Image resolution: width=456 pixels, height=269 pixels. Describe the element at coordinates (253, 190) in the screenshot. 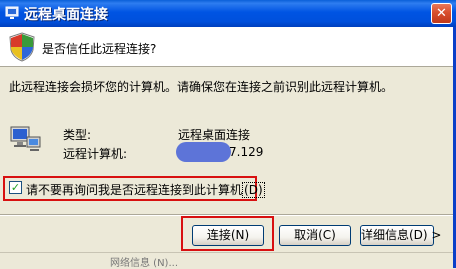

I see `dont-ask-accel: (D)` at that location.